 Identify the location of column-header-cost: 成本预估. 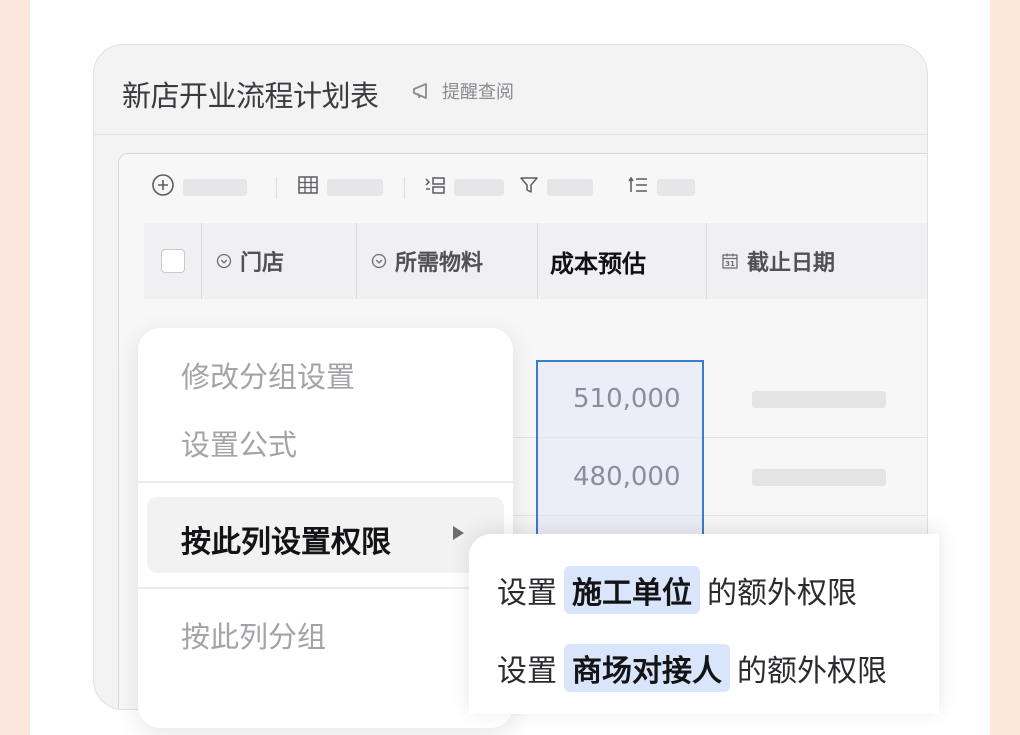
(622, 261).